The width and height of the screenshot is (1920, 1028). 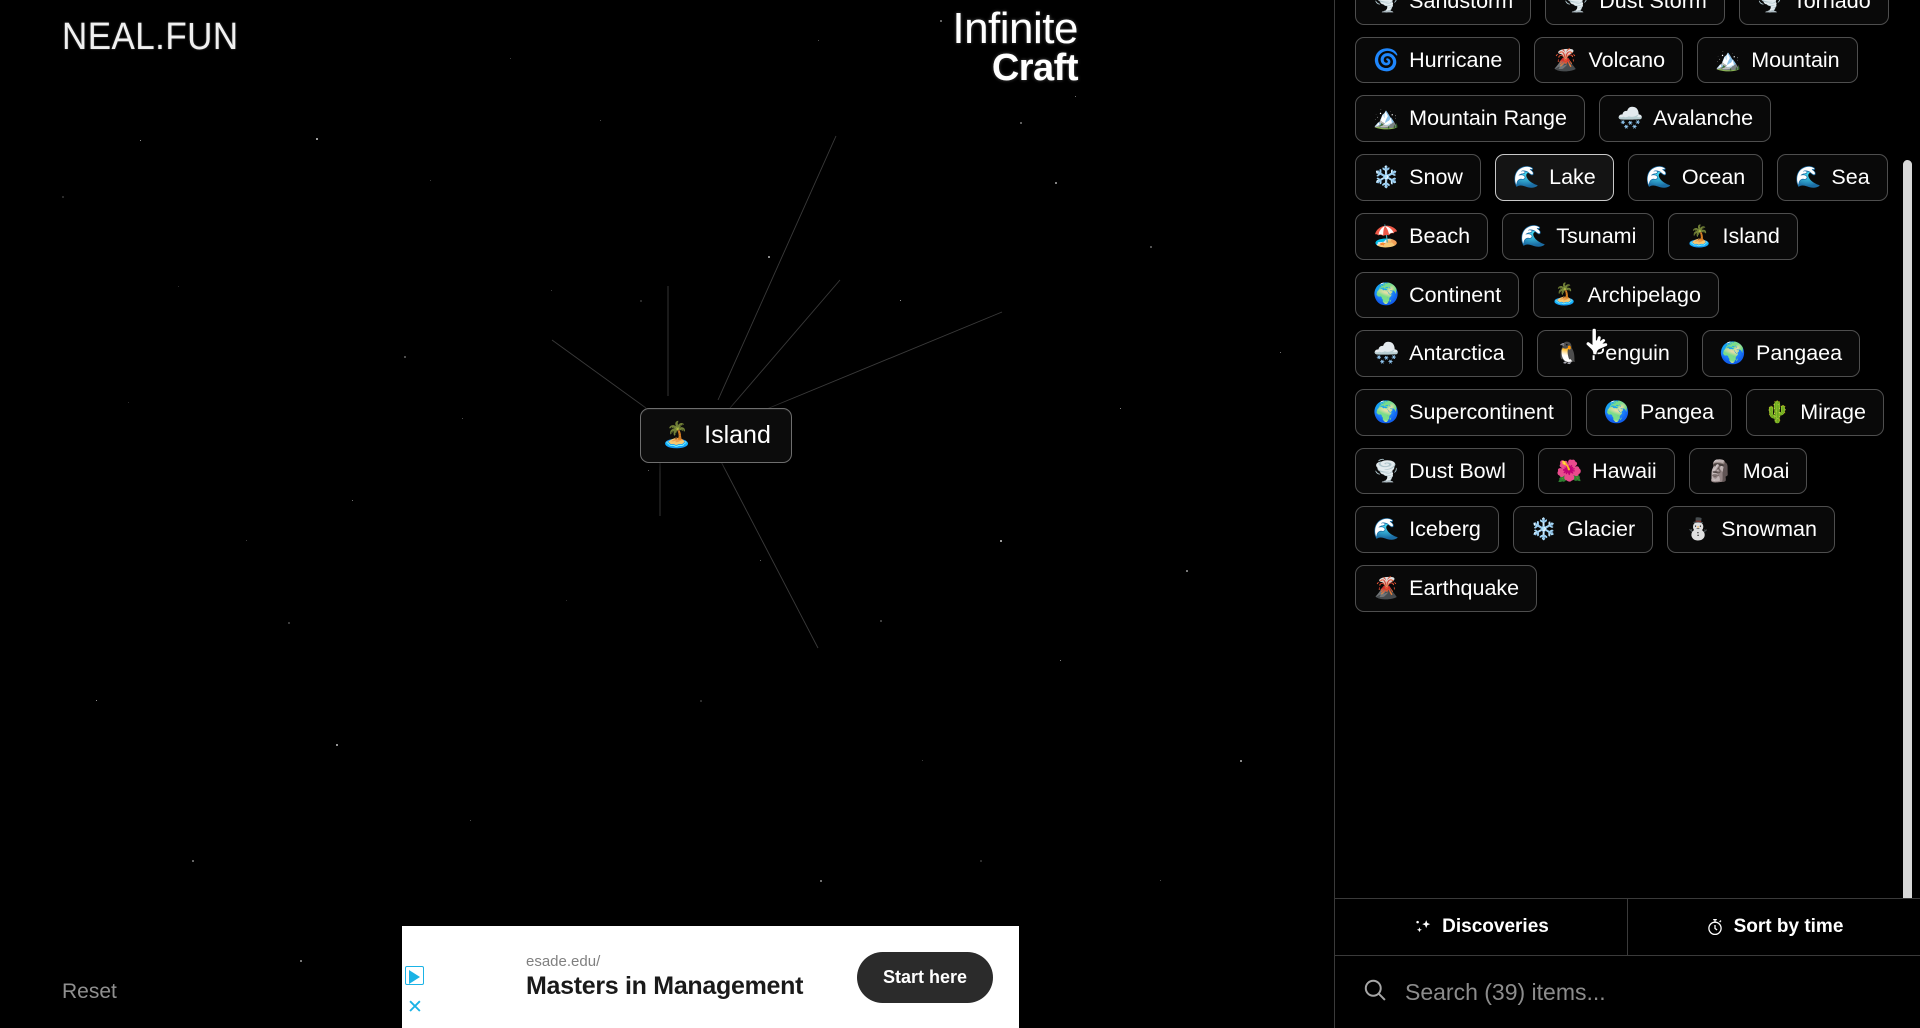 I want to click on search-icon, so click(x=1375, y=992).